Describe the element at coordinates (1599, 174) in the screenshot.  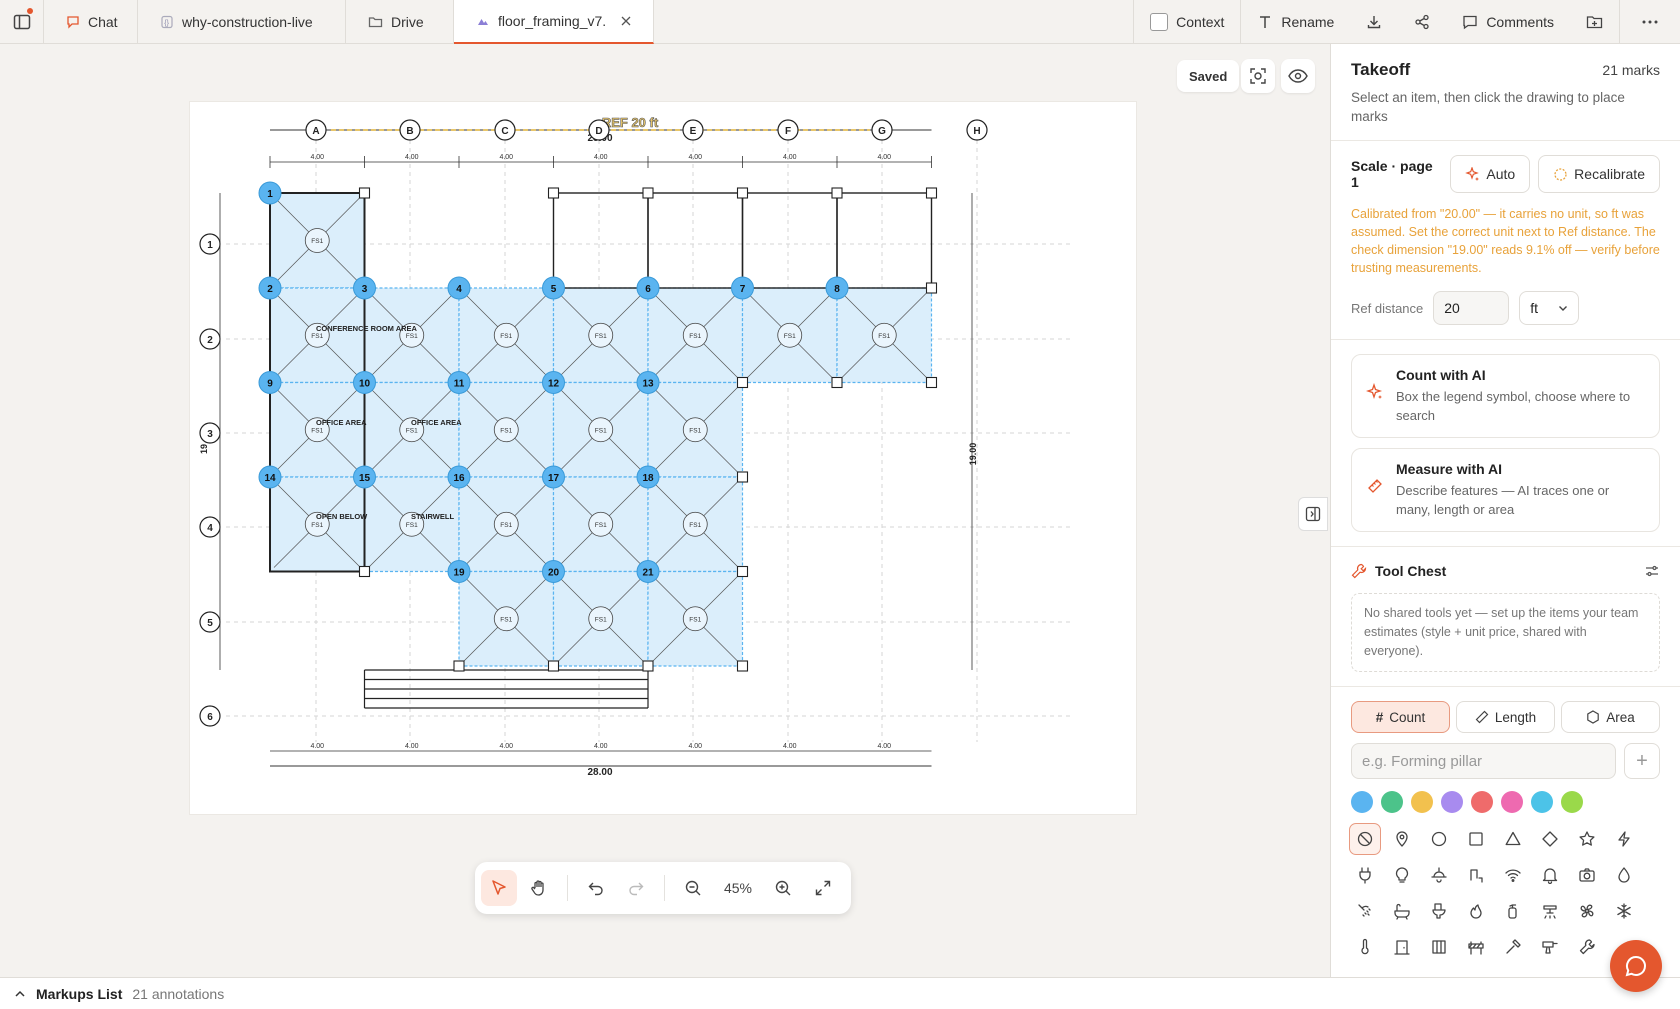
I see `recalibrate-button: Recalibrate` at that location.